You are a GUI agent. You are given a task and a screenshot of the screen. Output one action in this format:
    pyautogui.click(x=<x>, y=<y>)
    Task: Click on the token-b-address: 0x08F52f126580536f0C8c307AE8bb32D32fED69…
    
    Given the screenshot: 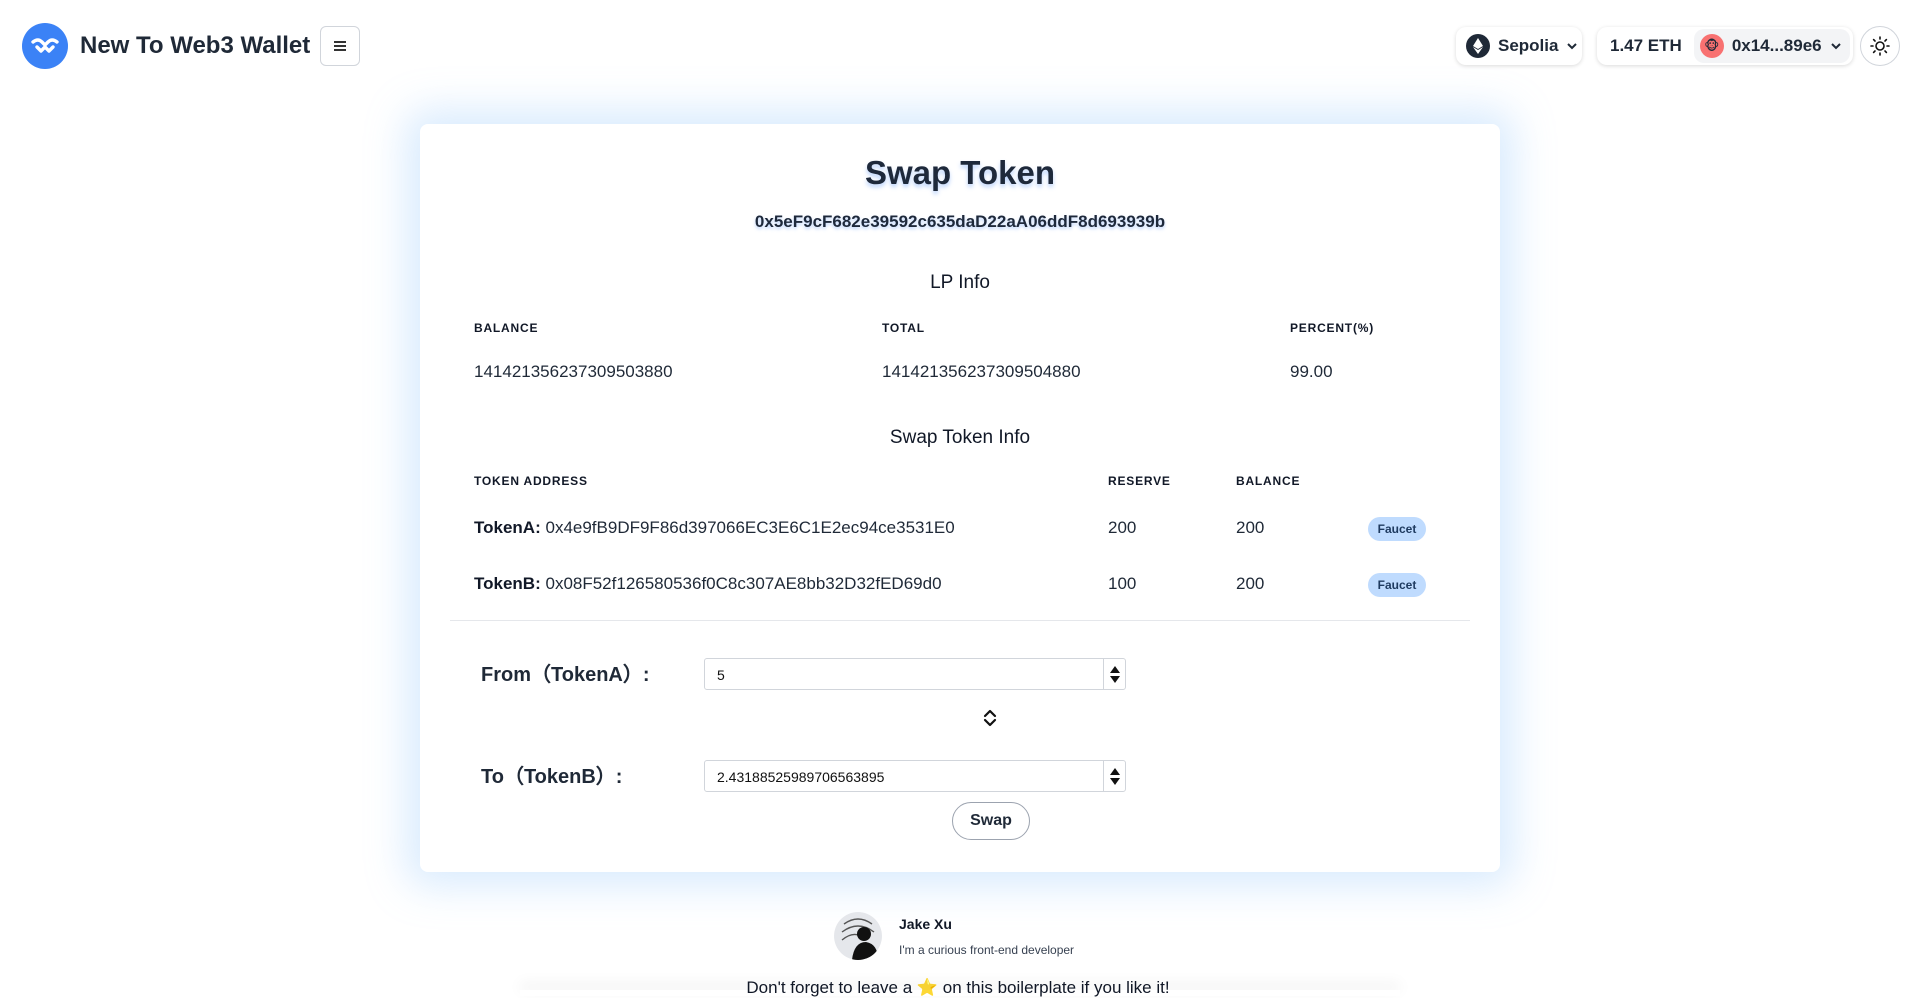 What is the action you would take?
    pyautogui.click(x=743, y=583)
    